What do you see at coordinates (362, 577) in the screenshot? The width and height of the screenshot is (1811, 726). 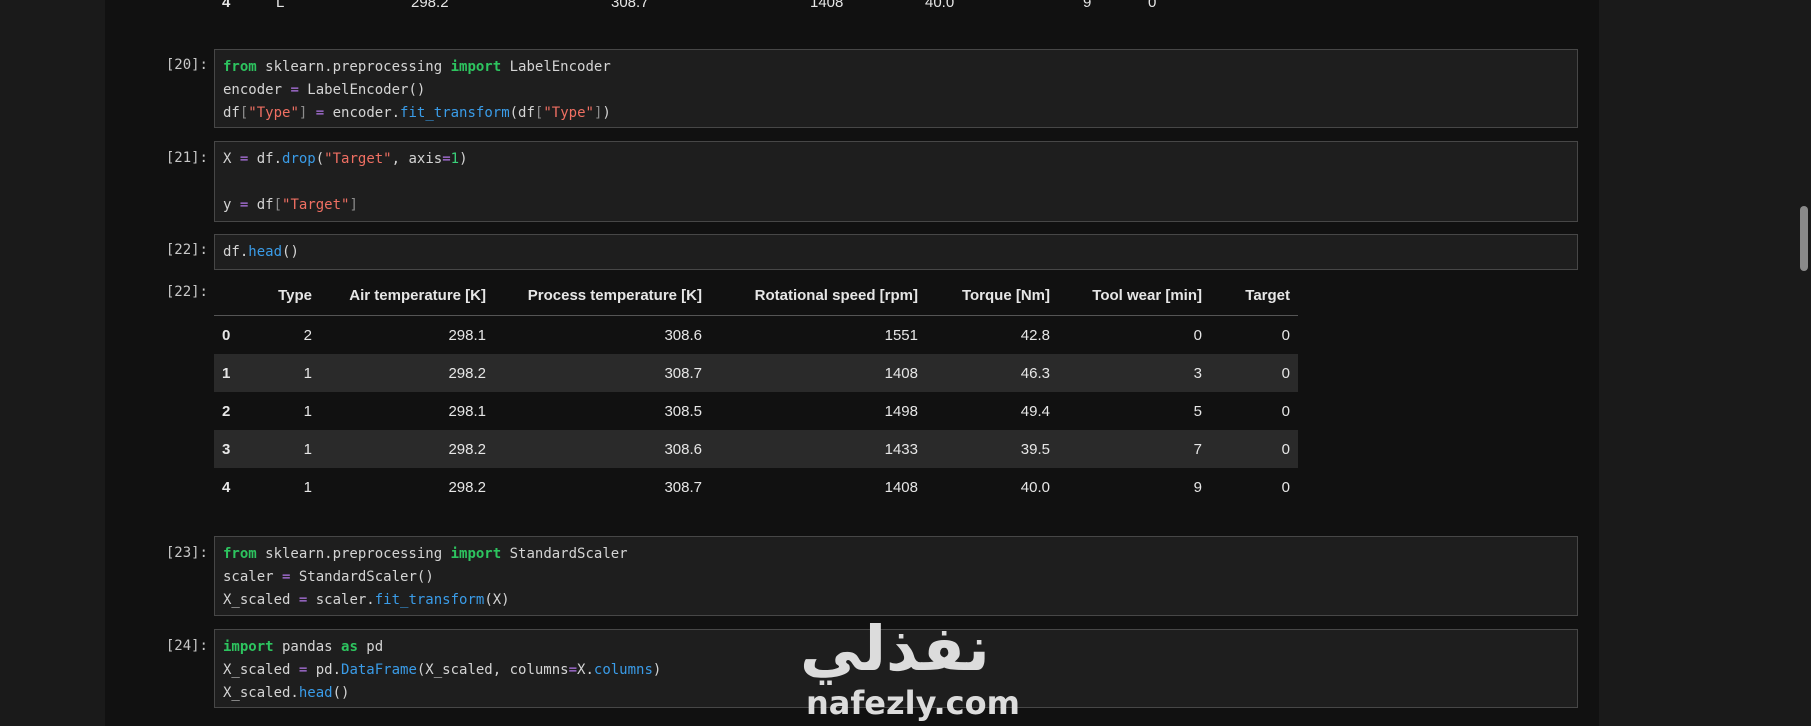 I see `code-token: StandardScaler()` at bounding box center [362, 577].